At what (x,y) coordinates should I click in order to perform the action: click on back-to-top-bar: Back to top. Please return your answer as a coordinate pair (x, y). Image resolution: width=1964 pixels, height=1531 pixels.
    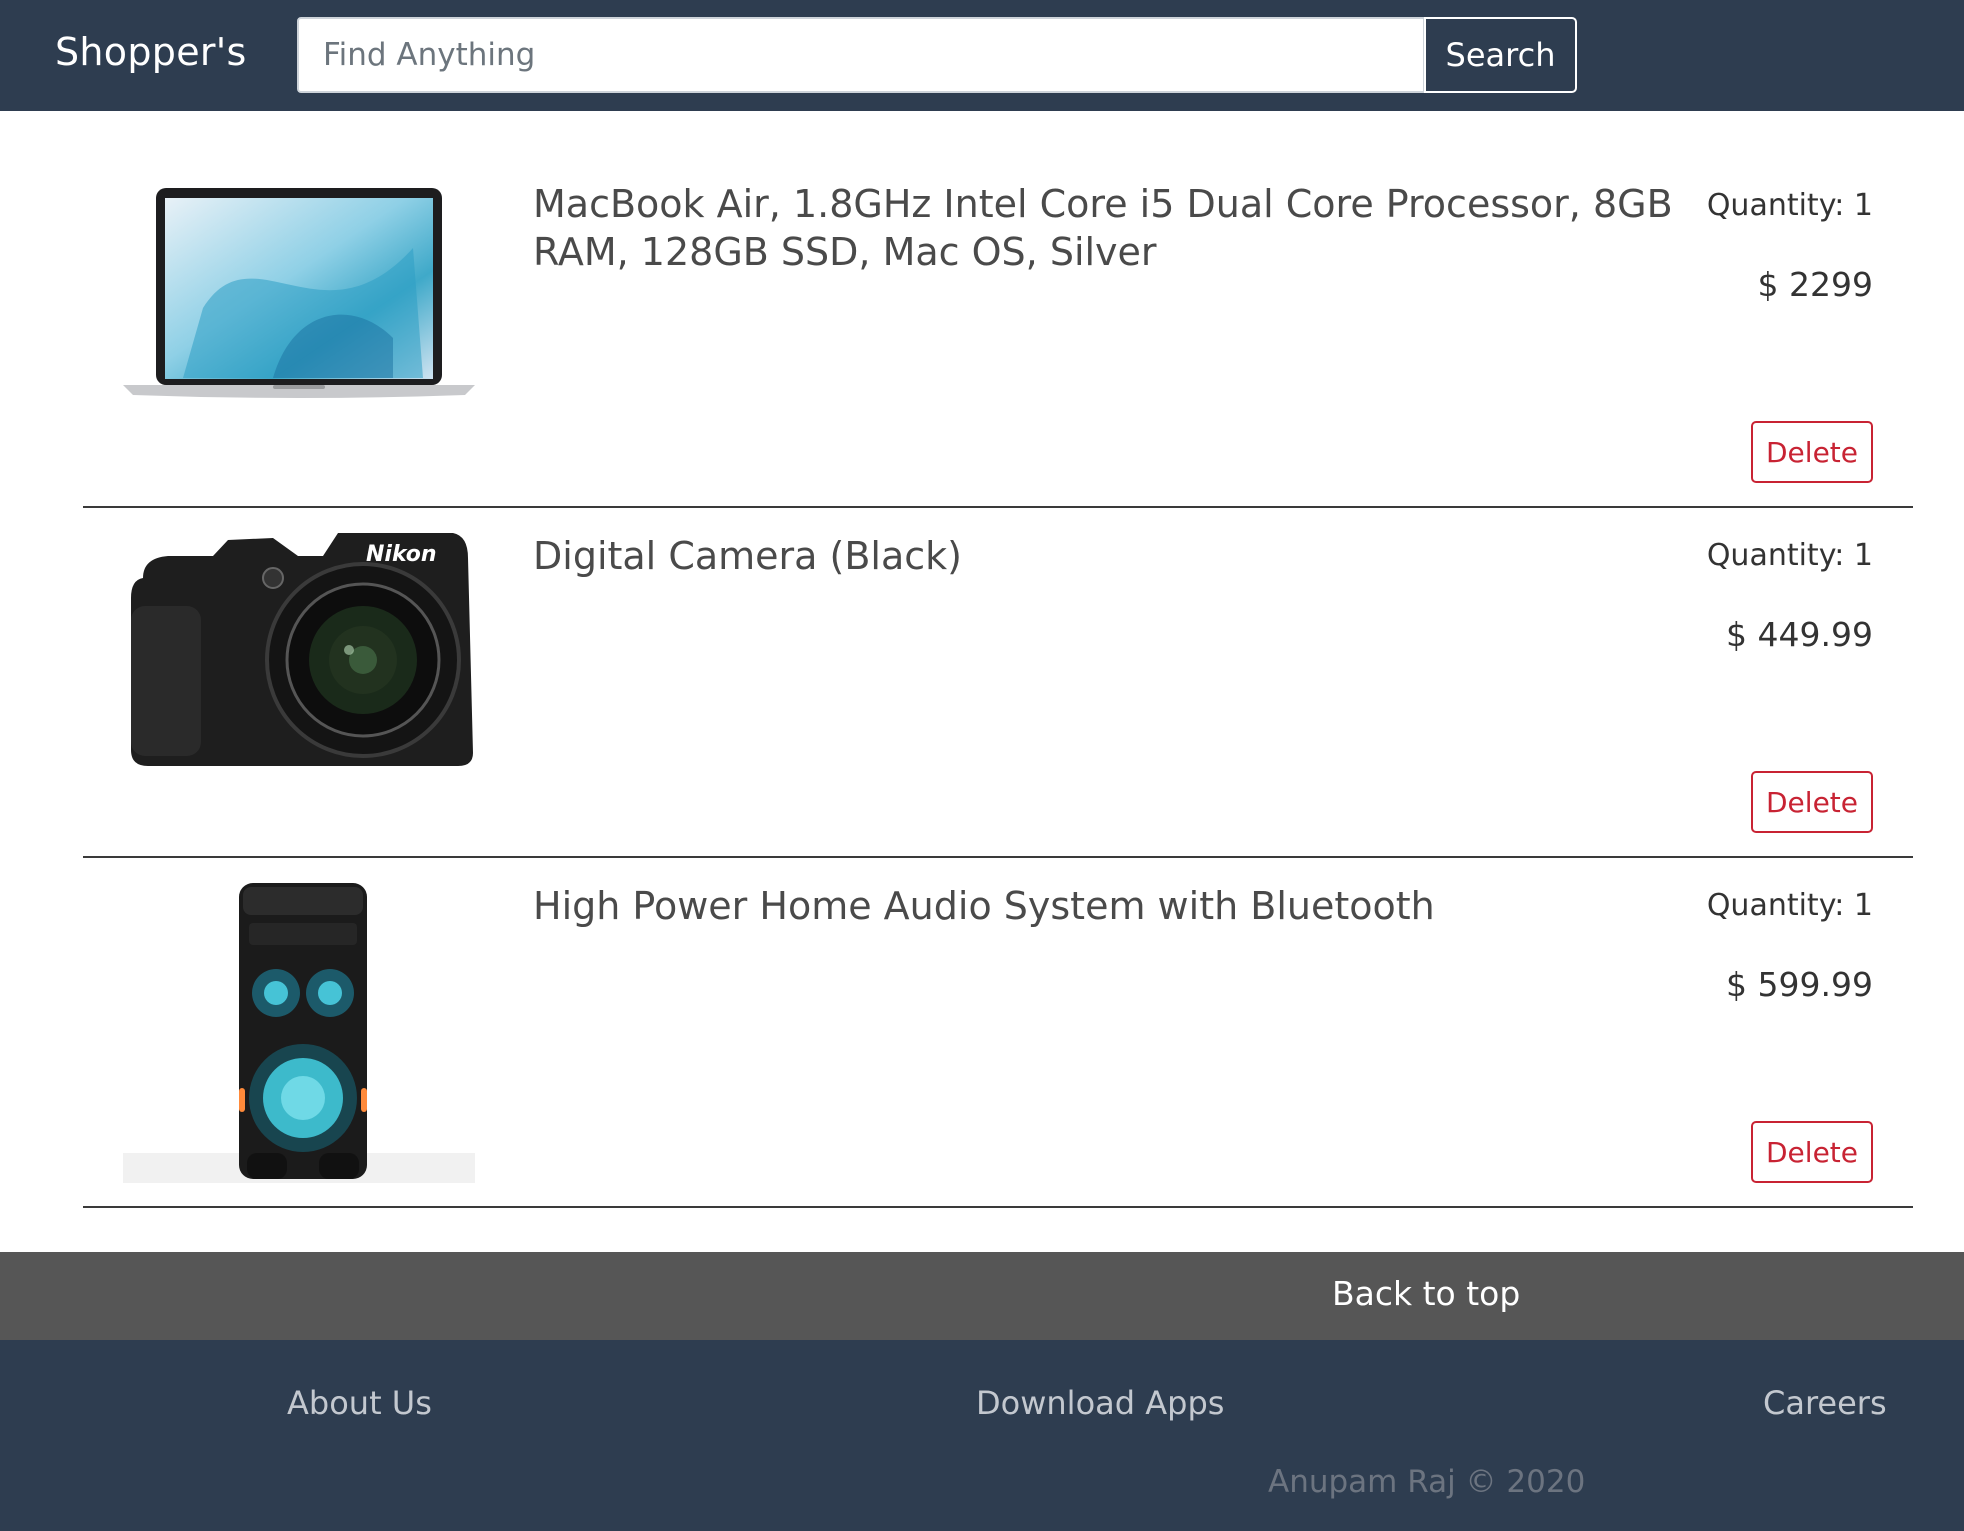
    Looking at the image, I should click on (982, 1296).